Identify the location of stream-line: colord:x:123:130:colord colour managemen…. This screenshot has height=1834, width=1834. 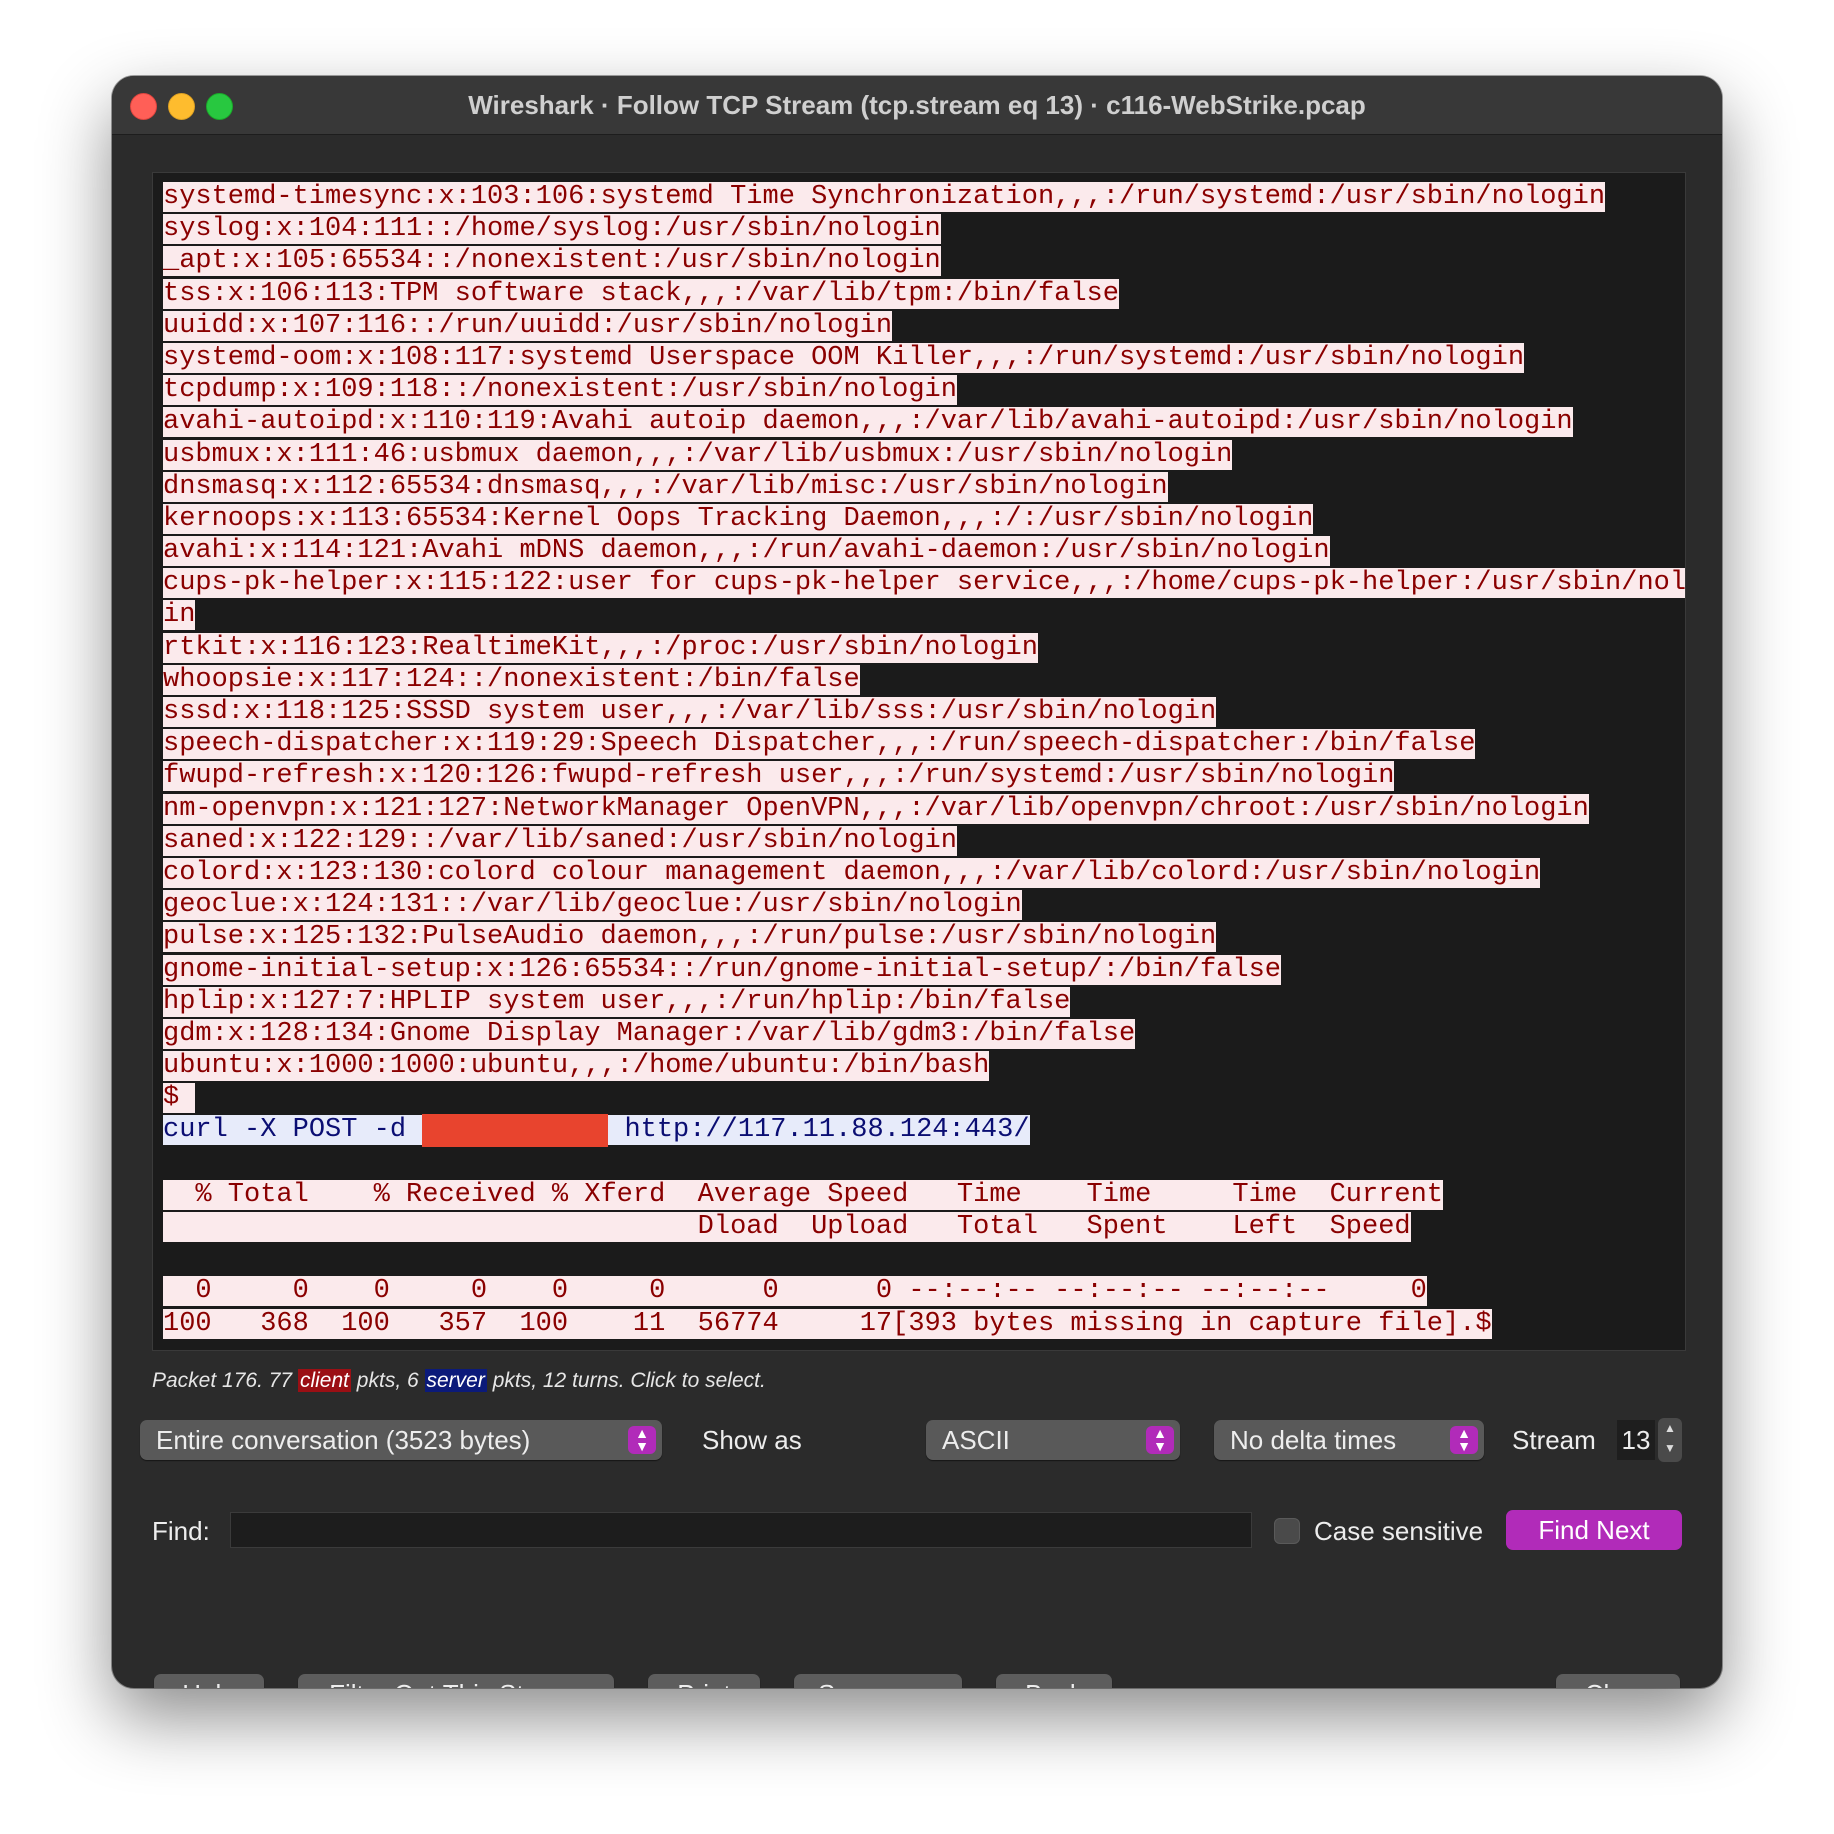
(924, 873).